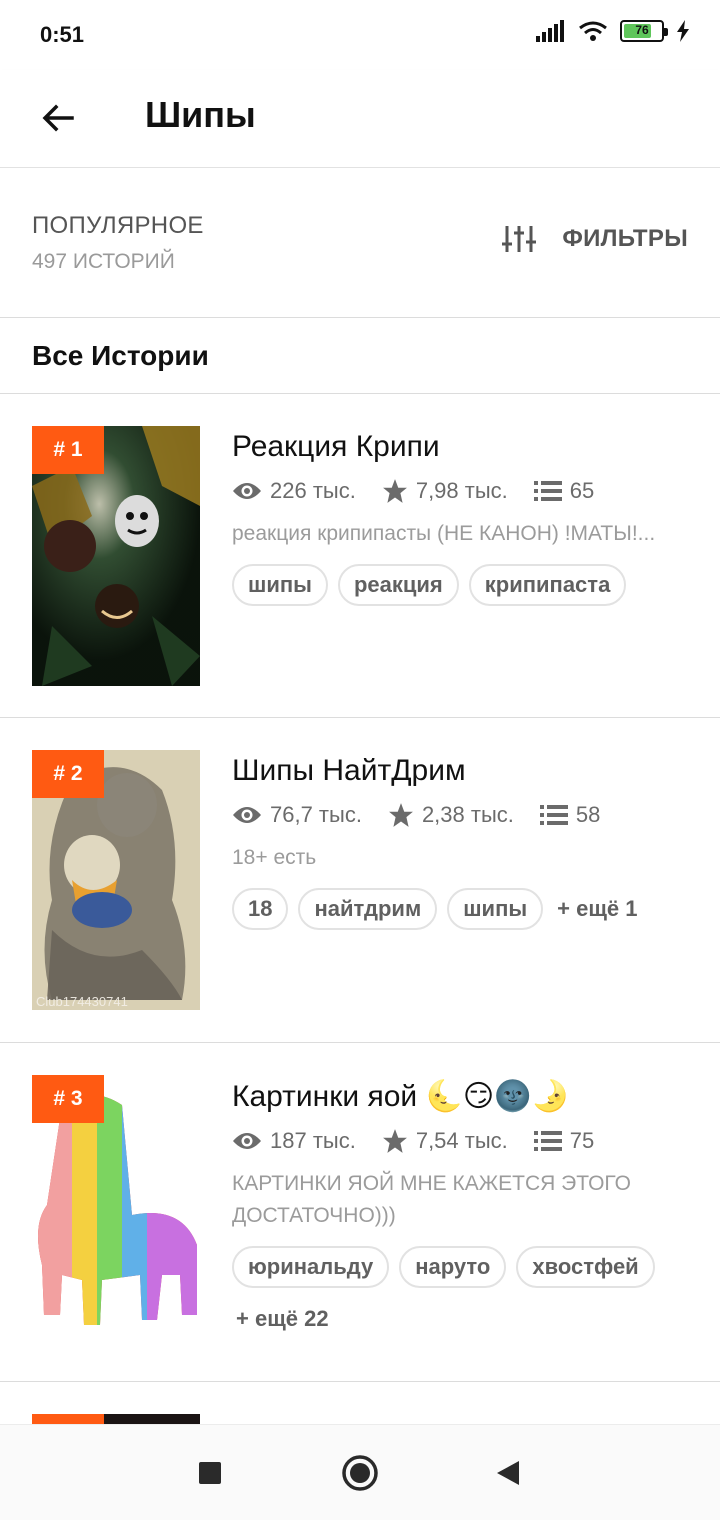 The image size is (720, 1520). I want to click on more-tags-link: + ещё 22, so click(280, 1319).